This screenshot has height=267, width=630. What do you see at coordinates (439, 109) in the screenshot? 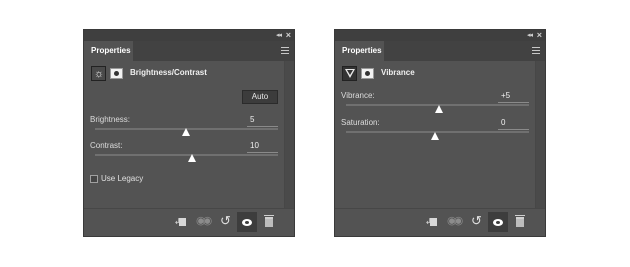
I see `vibrance-slider-thumb` at bounding box center [439, 109].